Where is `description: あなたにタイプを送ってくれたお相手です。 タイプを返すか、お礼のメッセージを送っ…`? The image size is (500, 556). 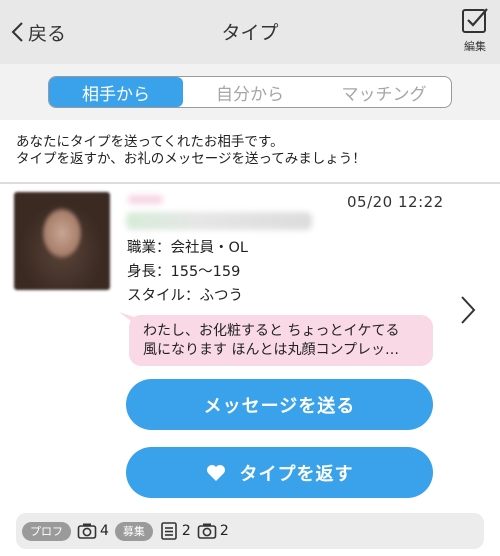 description: あなたにタイプを送ってくれたお相手です。 タイプを返すか、お礼のメッセージを送っ… is located at coordinates (250, 152).